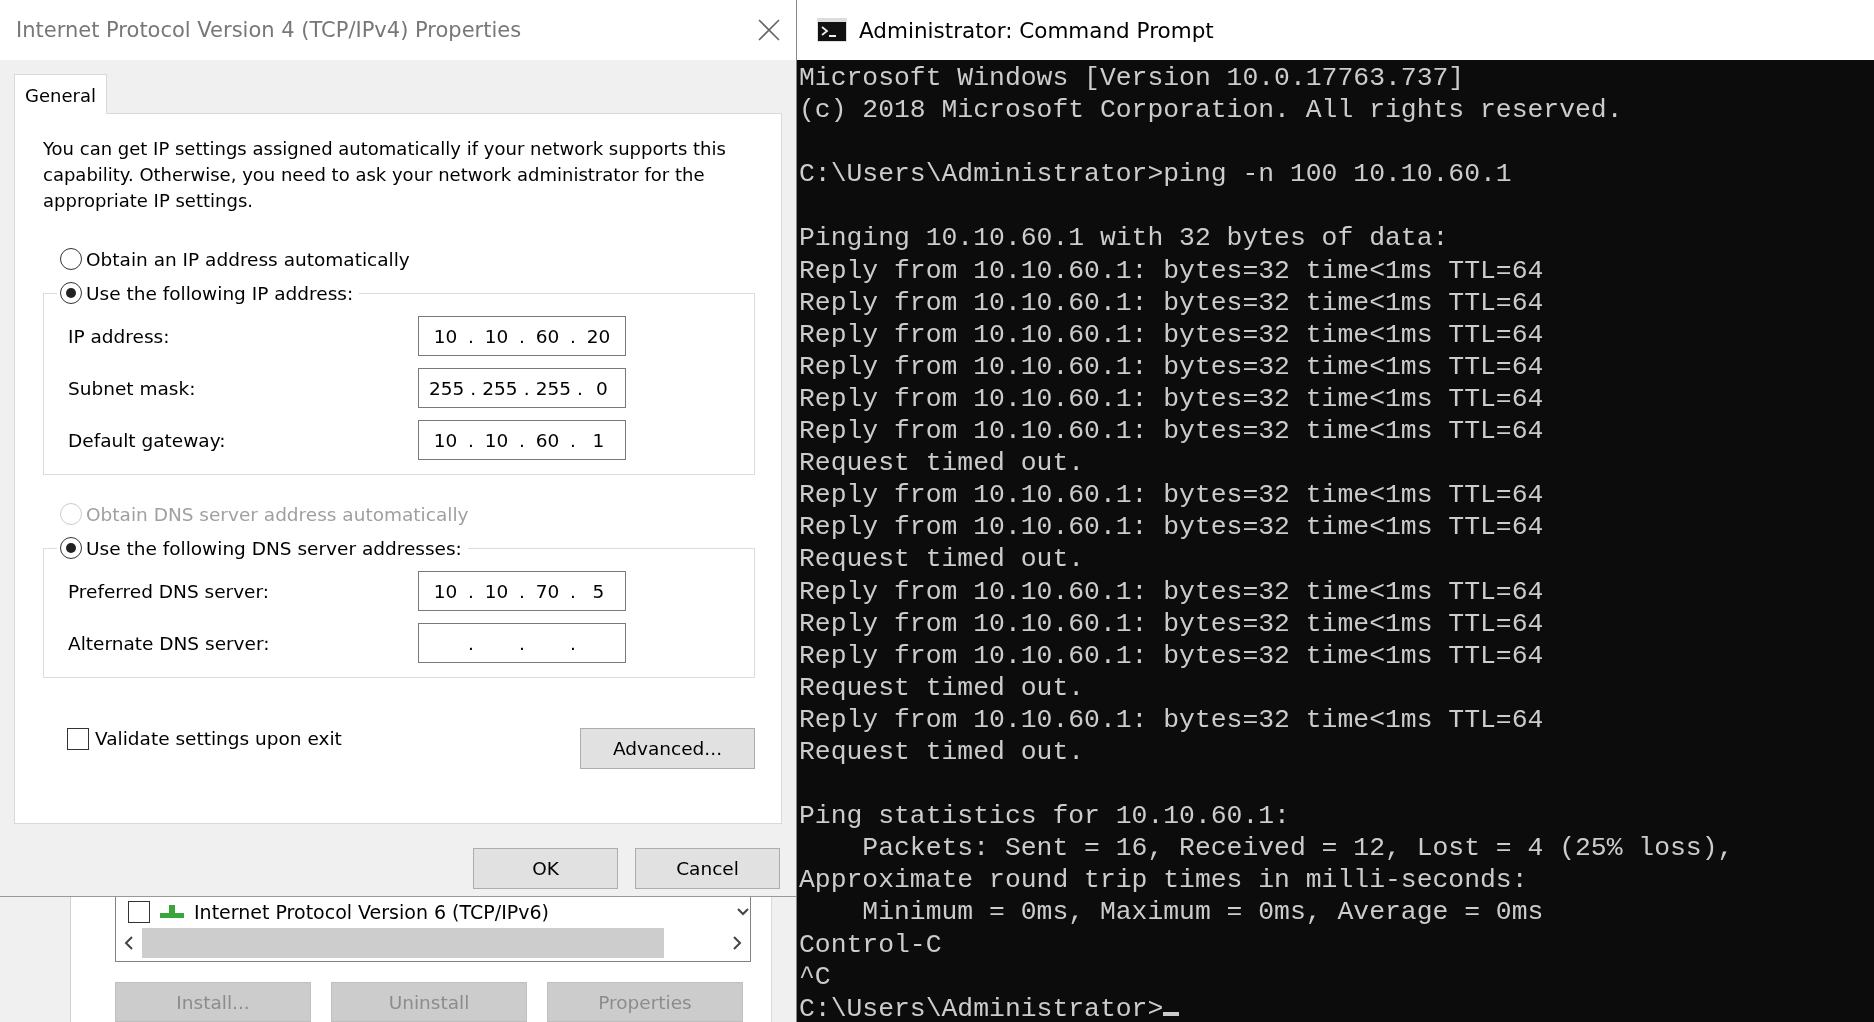 Image resolution: width=1874 pixels, height=1022 pixels. I want to click on console-line: Microsoft Windows [Version 10.0.17763.737], so click(1132, 78).